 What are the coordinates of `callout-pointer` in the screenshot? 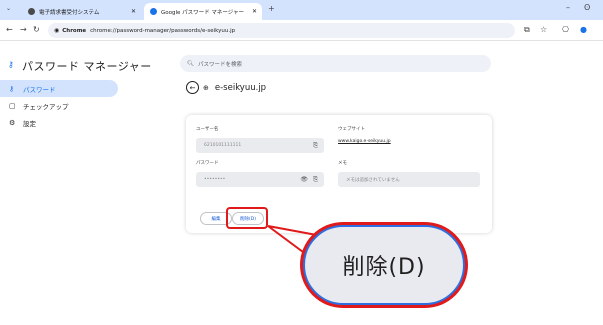 It's located at (295, 239).